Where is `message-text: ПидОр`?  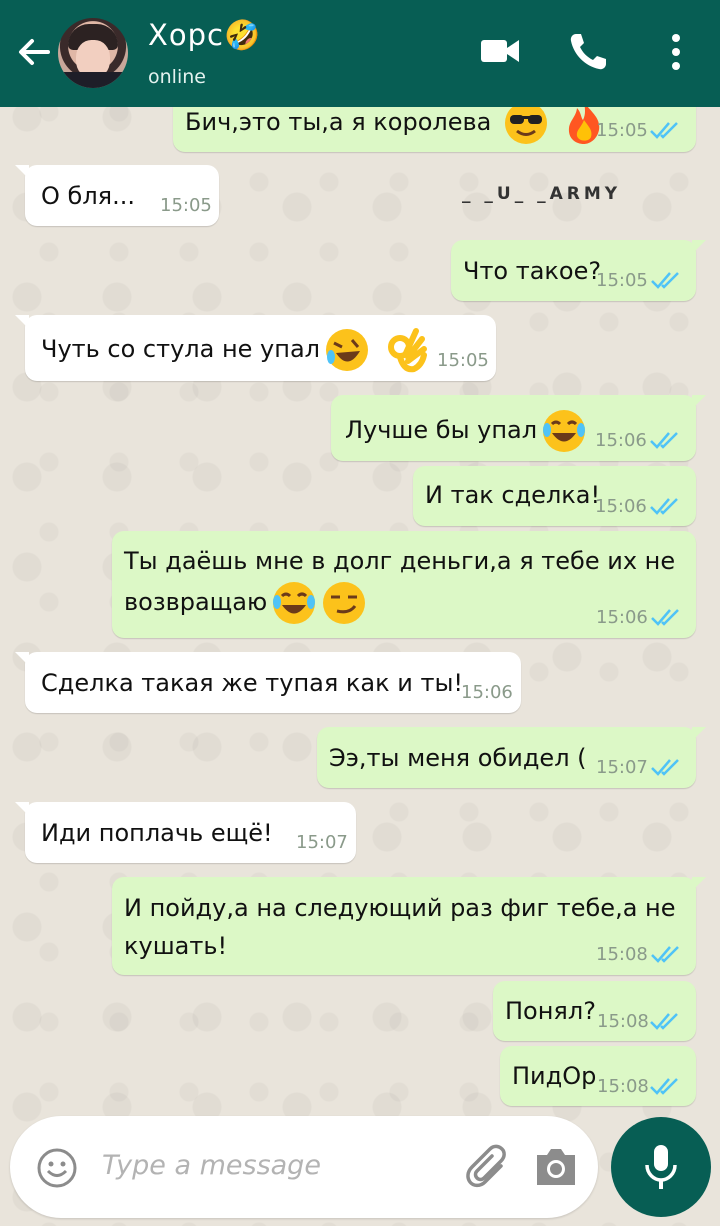
message-text: ПидОр is located at coordinates (554, 1076).